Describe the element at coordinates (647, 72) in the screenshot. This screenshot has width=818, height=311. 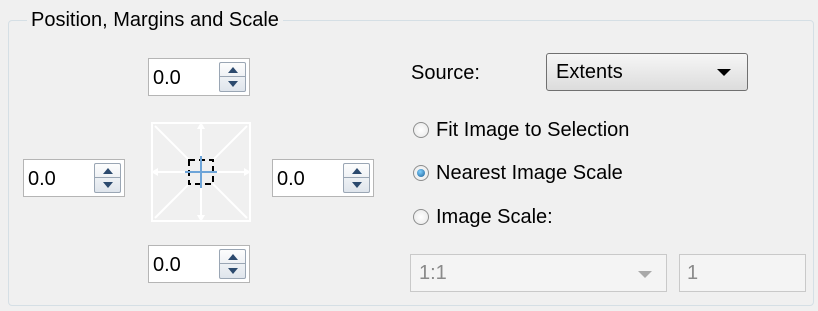
I see `source-dropdown: Extents` at that location.